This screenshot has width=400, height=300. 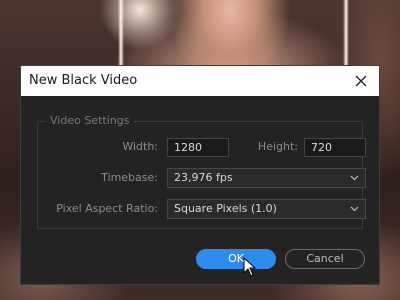 What do you see at coordinates (266, 178) in the screenshot?
I see `timebase-select: 23,976 fps` at bounding box center [266, 178].